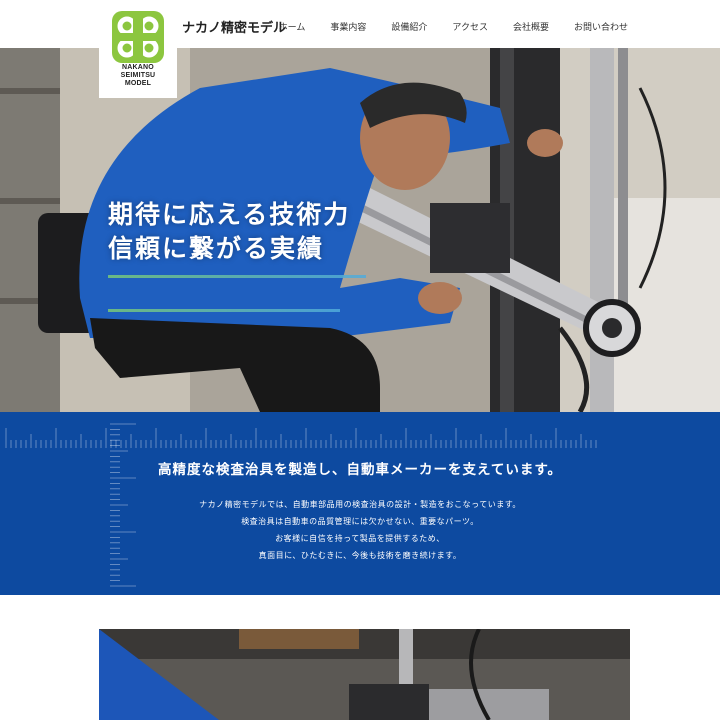 The image size is (720, 720). I want to click on nav-home: ホーム, so click(292, 26).